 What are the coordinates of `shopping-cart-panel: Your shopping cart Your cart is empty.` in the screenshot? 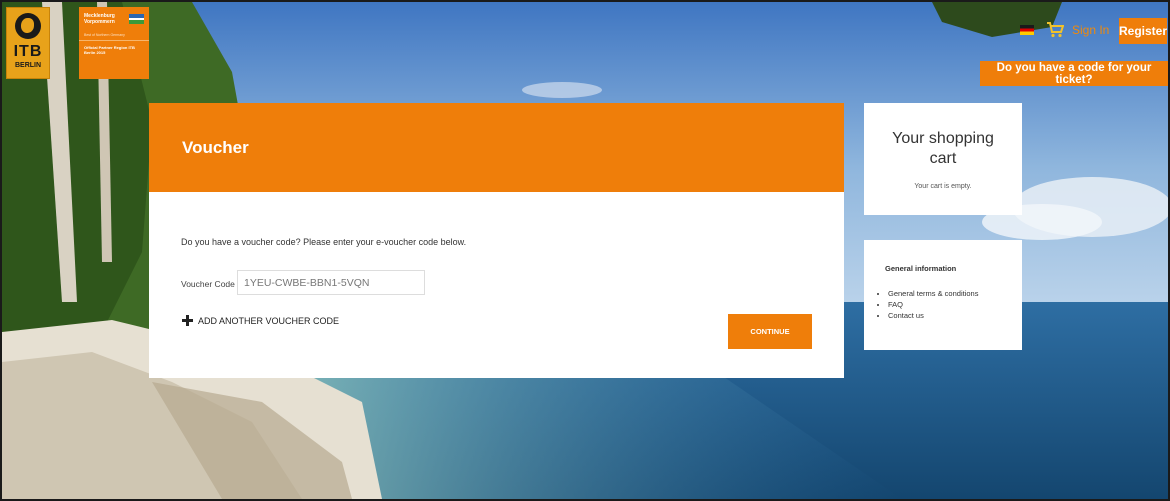 It's located at (943, 159).